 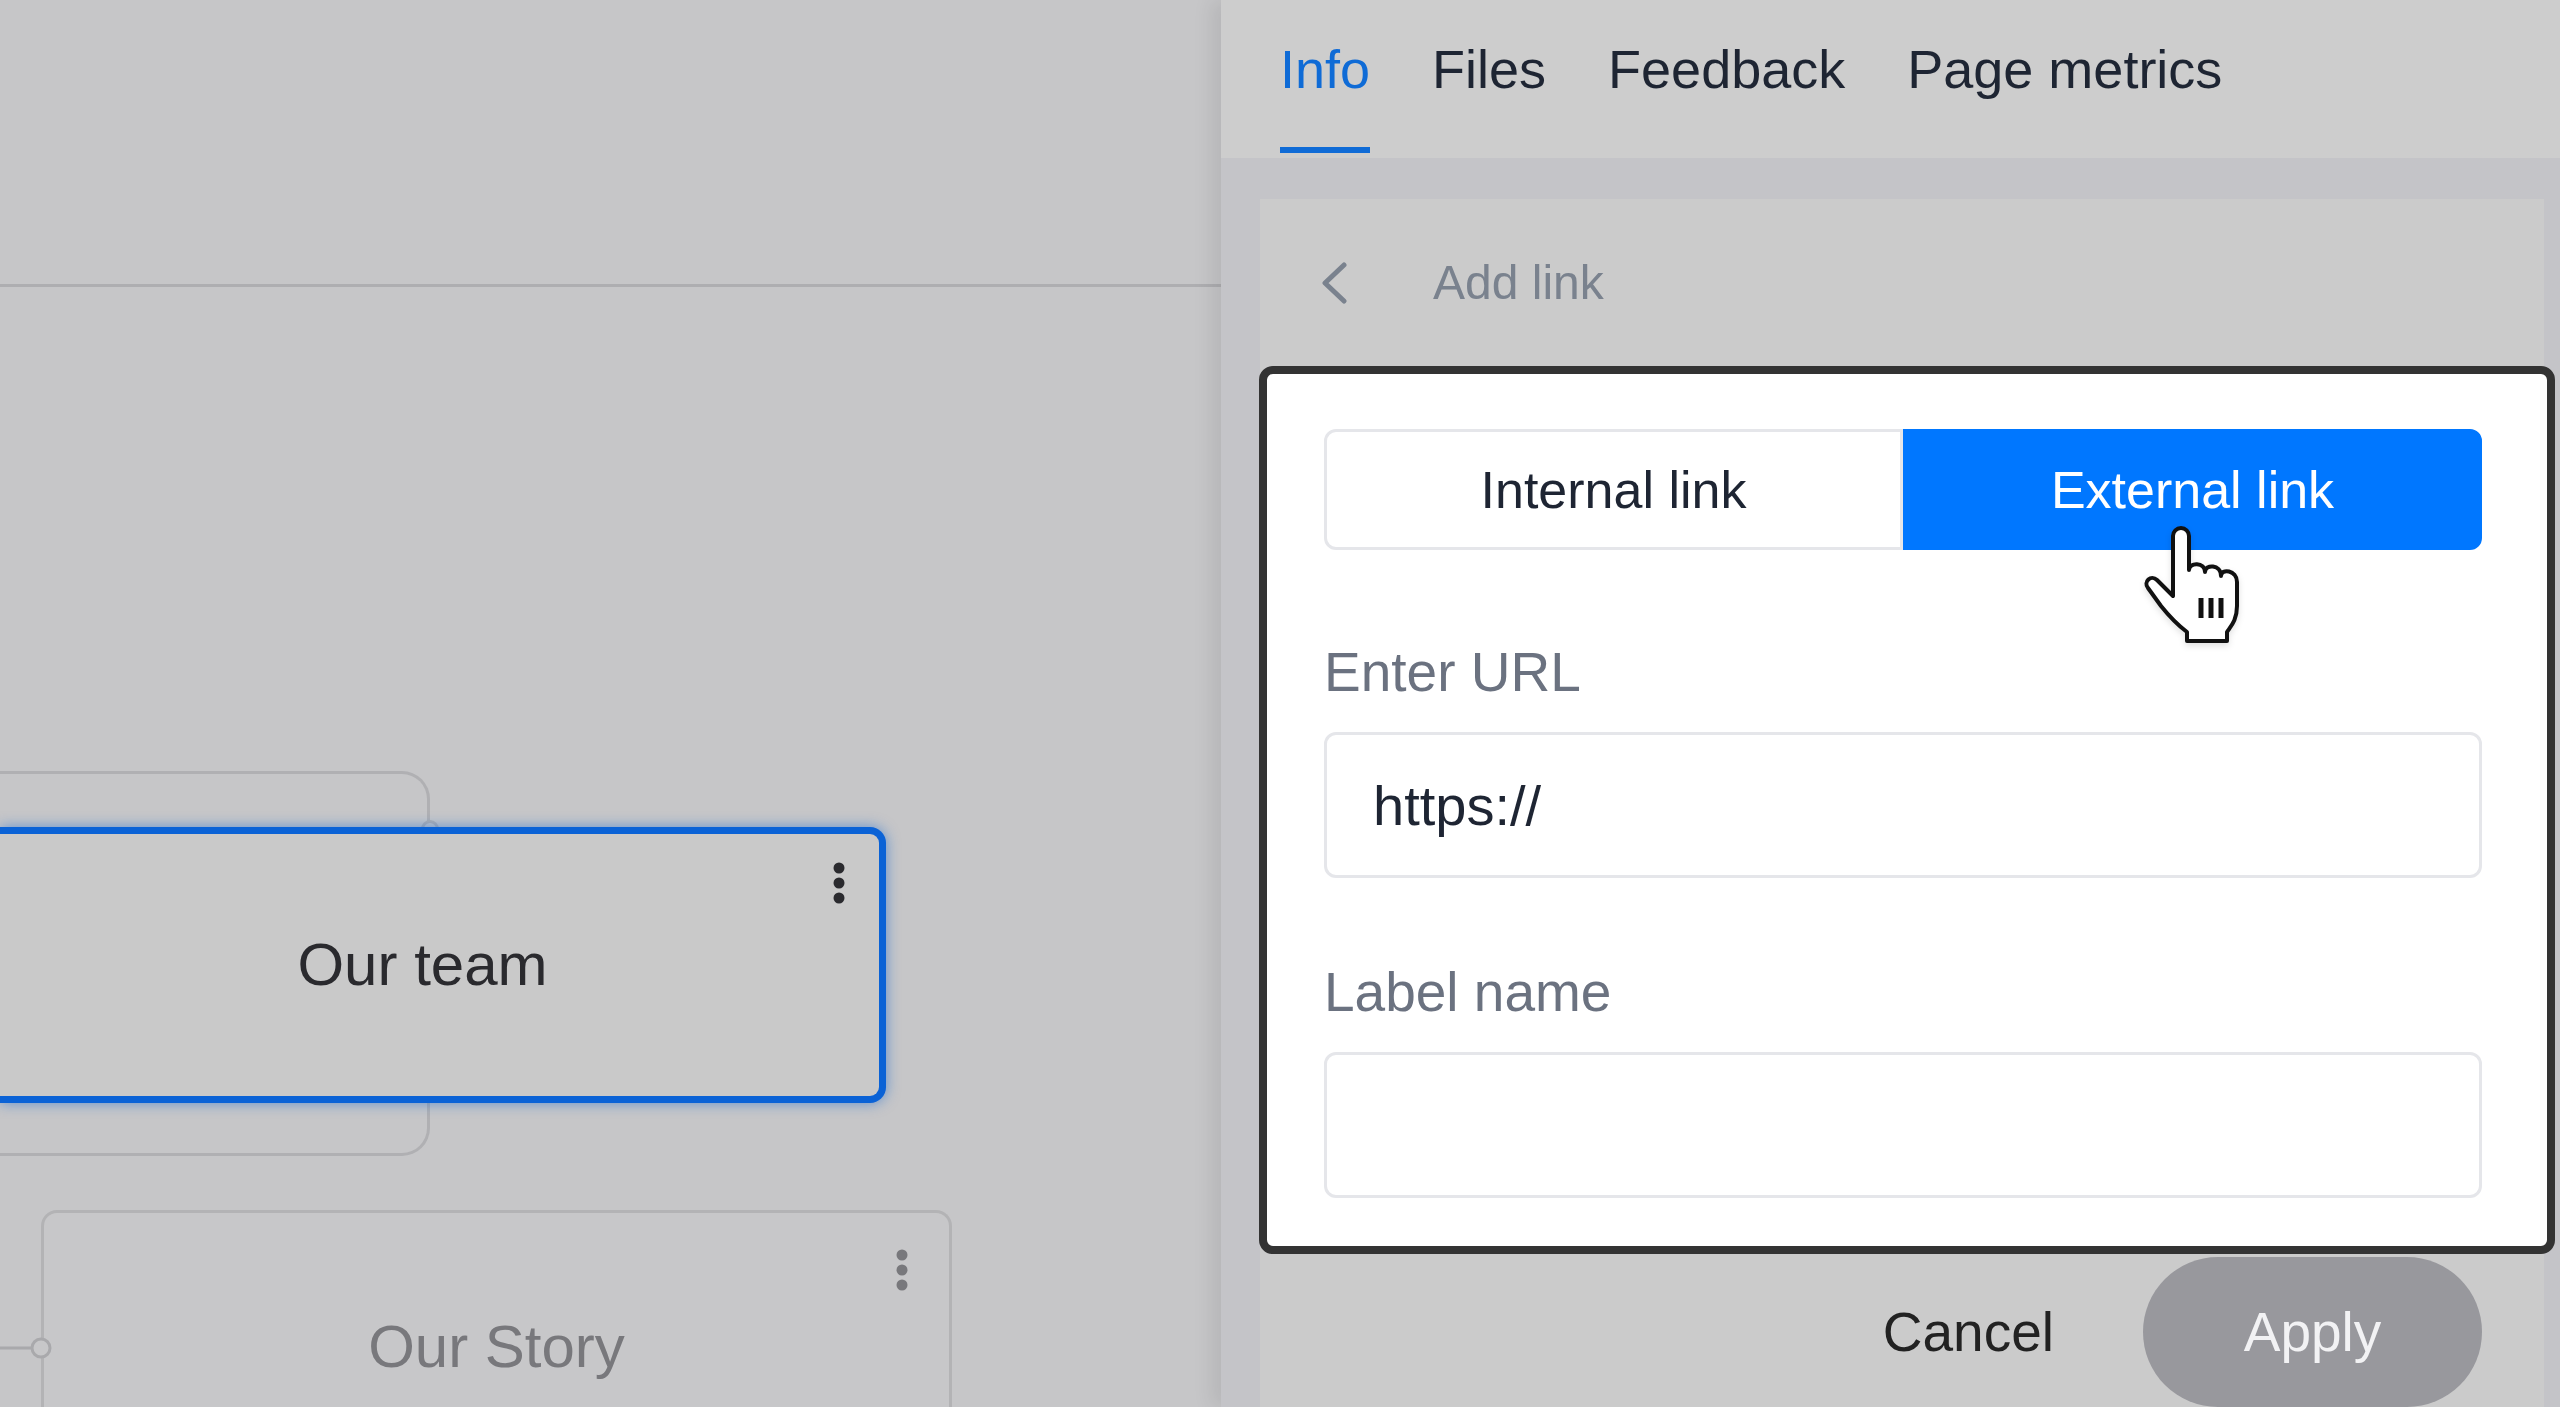 I want to click on field-label: Label name, so click(x=1468, y=992).